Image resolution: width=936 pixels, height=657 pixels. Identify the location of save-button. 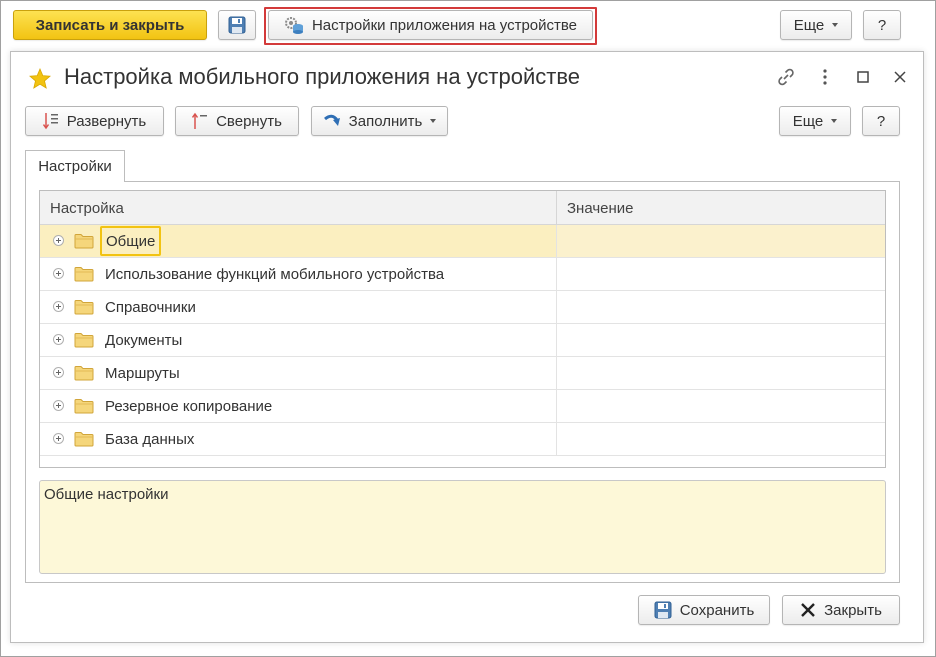
(237, 25).